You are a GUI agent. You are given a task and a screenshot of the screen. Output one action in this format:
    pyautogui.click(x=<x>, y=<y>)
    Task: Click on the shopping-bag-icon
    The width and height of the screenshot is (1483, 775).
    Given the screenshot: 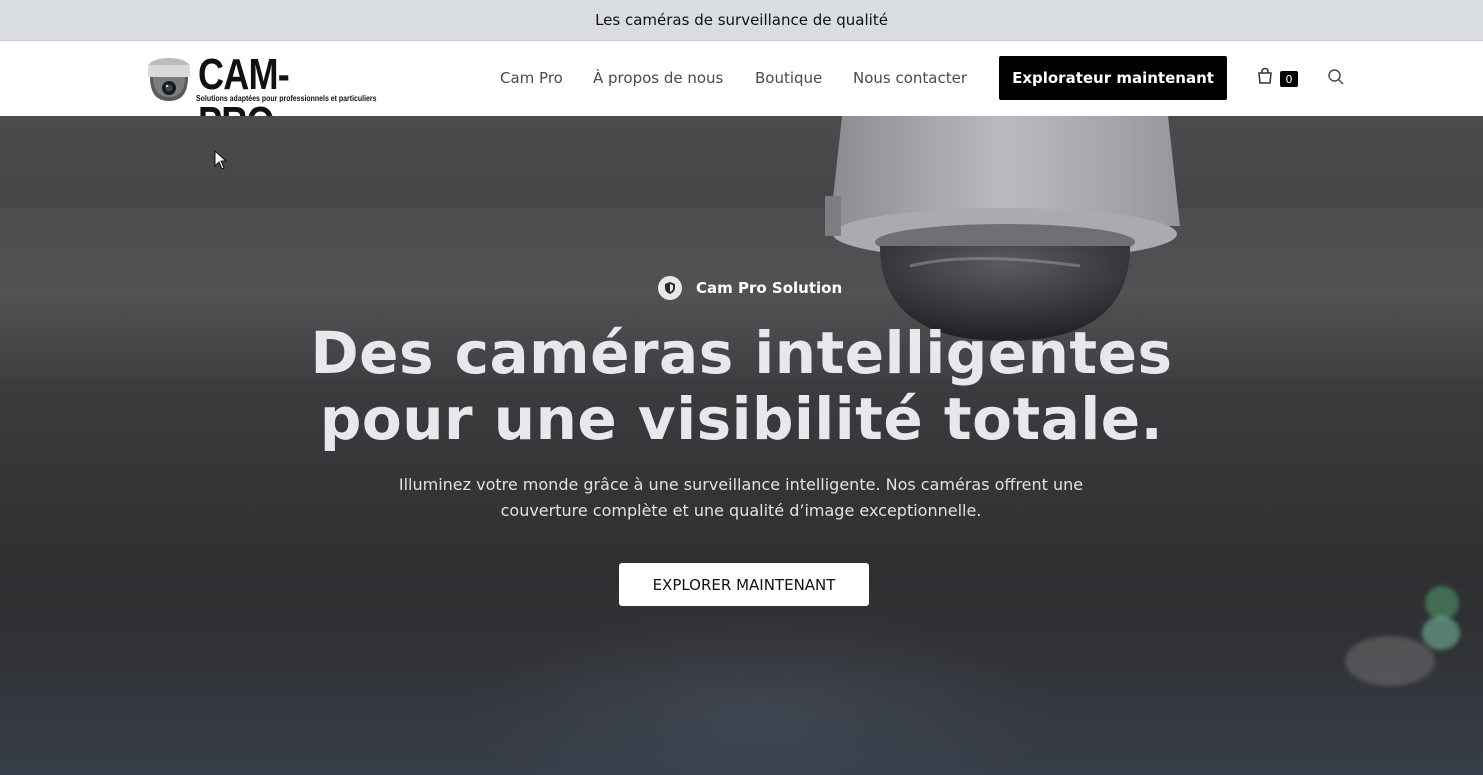 What is the action you would take?
    pyautogui.click(x=1265, y=75)
    